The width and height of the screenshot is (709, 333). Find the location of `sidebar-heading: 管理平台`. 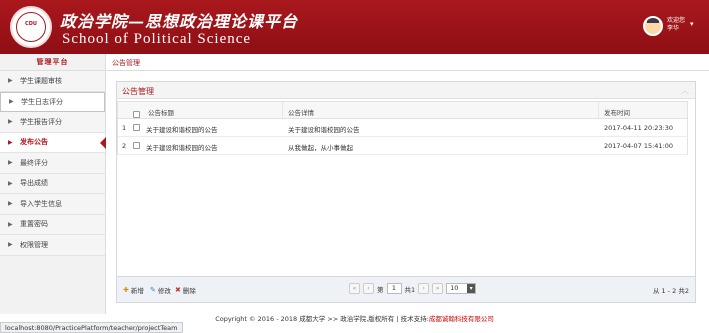

sidebar-heading: 管理平台 is located at coordinates (52, 62).